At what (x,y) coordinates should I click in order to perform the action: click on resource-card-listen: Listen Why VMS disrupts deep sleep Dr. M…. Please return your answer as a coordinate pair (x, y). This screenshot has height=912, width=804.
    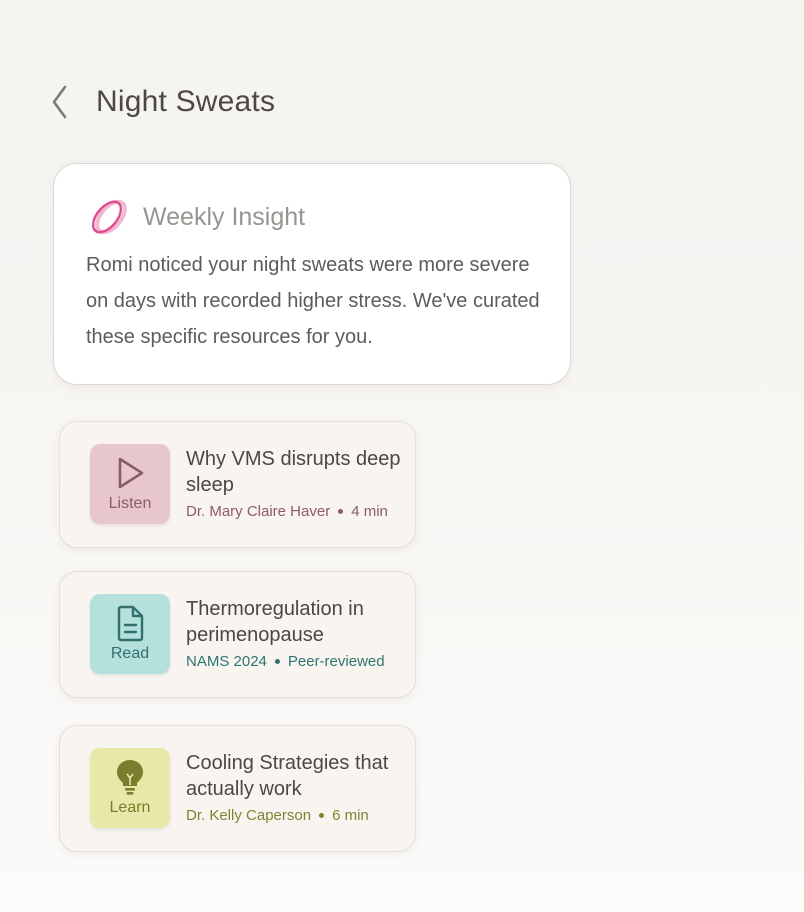
    Looking at the image, I should click on (237, 484).